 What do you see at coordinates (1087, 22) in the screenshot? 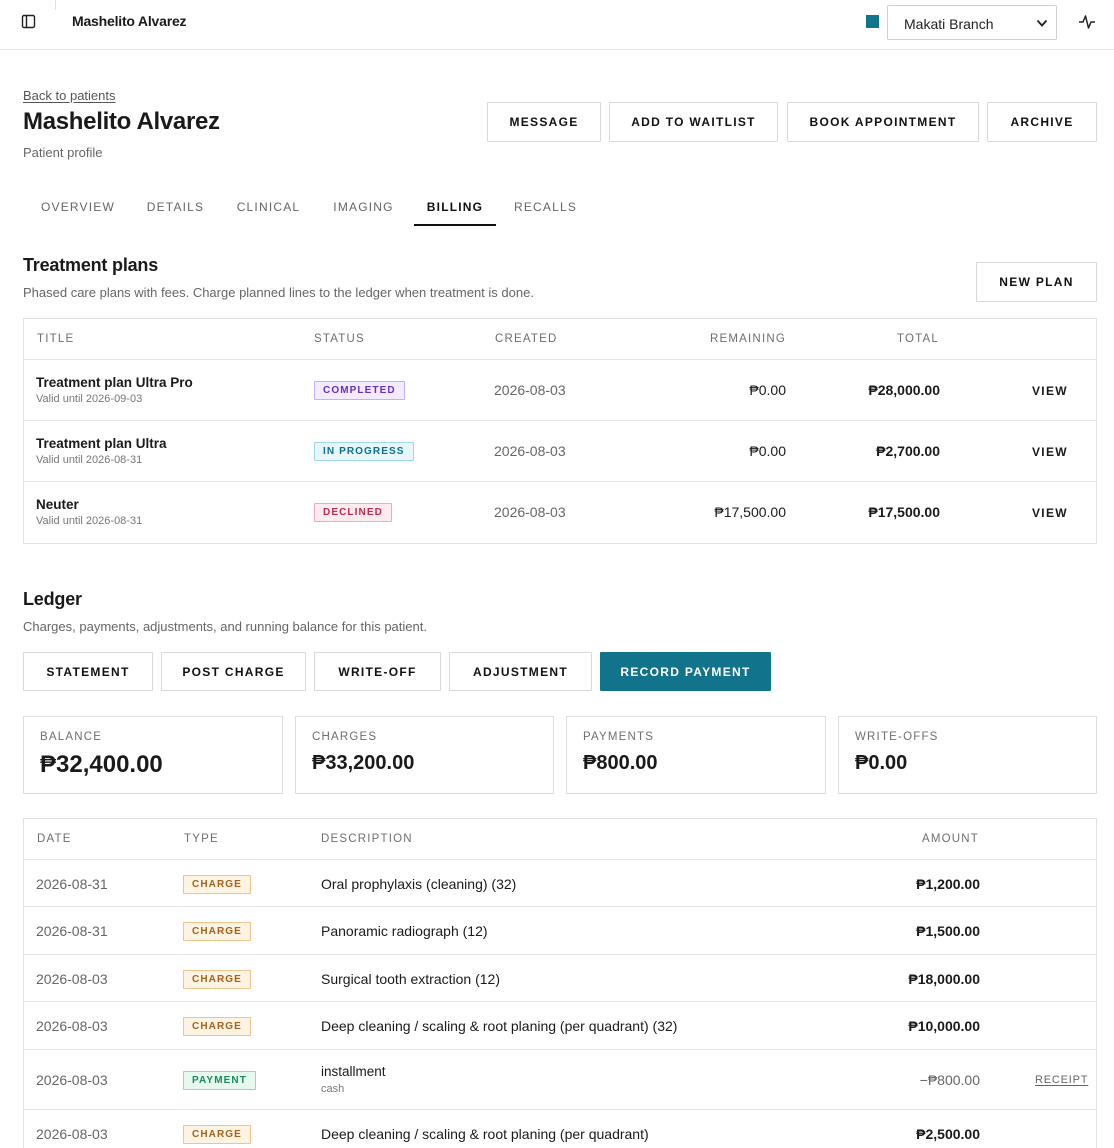
I see `activity-icon` at bounding box center [1087, 22].